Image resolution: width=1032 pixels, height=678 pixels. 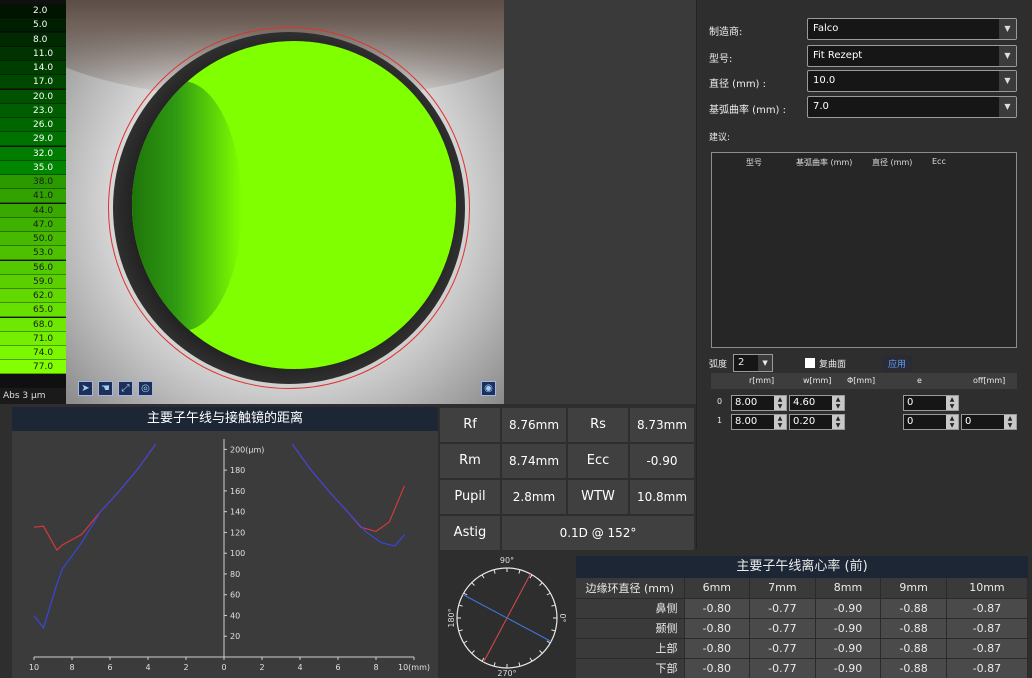 I want to click on row-label: 上部, so click(x=630, y=648).